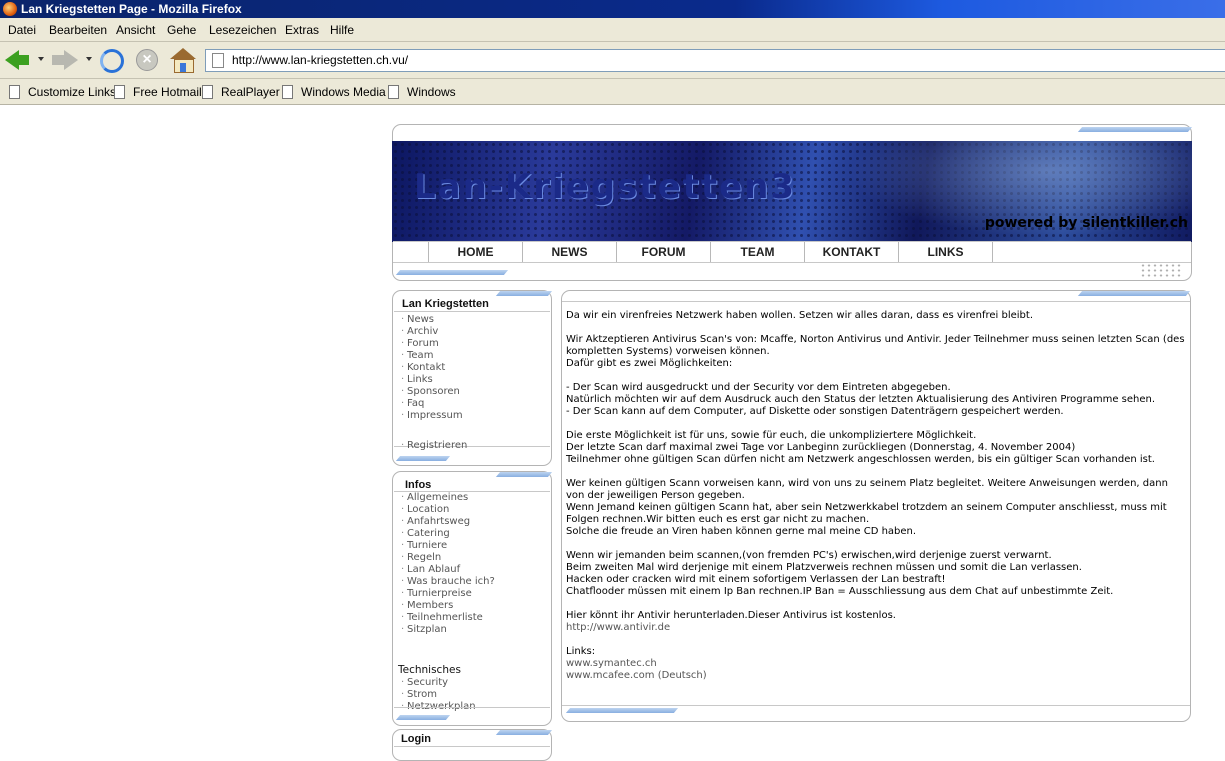 The height and width of the screenshot is (761, 1225). What do you see at coordinates (22, 30) in the screenshot?
I see `menu-datei: Datei` at bounding box center [22, 30].